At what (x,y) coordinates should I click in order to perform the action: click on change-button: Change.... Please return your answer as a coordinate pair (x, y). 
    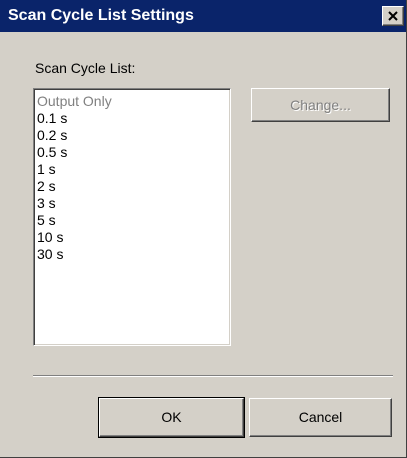
    Looking at the image, I should click on (320, 105).